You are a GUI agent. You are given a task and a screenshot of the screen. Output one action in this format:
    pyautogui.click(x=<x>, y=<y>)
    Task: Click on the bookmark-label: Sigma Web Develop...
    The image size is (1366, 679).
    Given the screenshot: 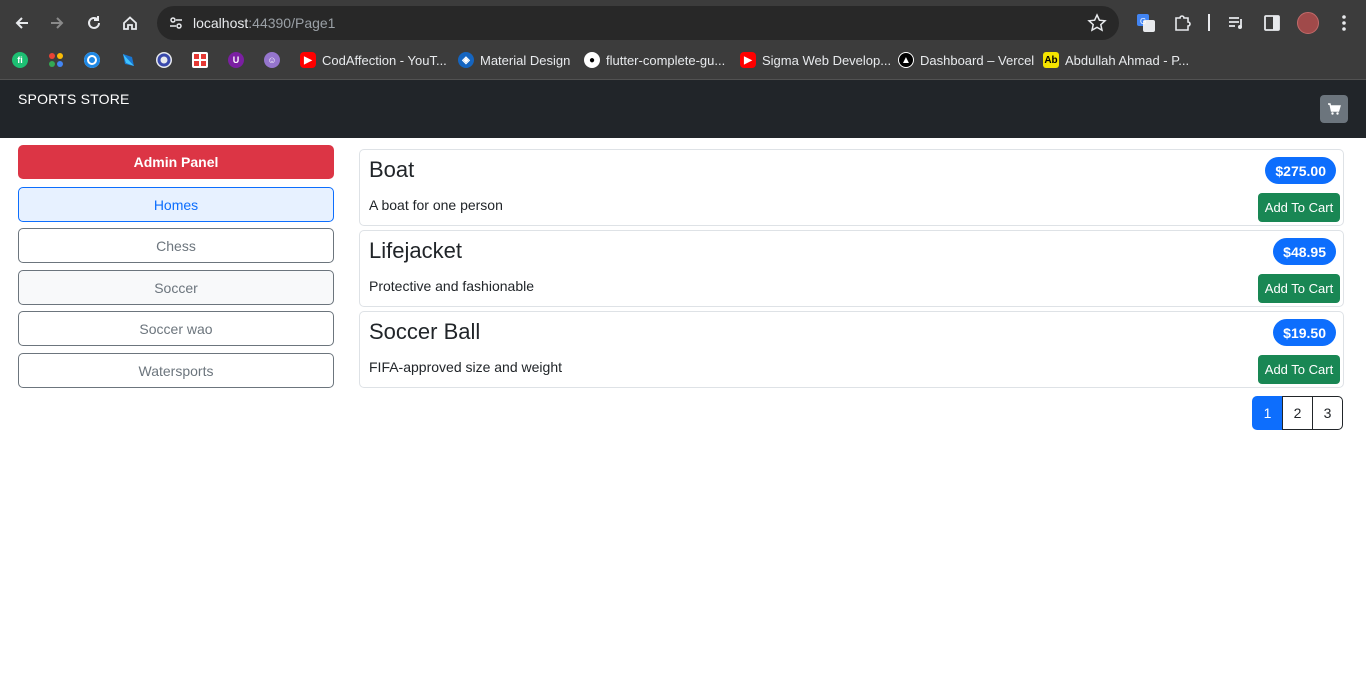 What is the action you would take?
    pyautogui.click(x=827, y=60)
    